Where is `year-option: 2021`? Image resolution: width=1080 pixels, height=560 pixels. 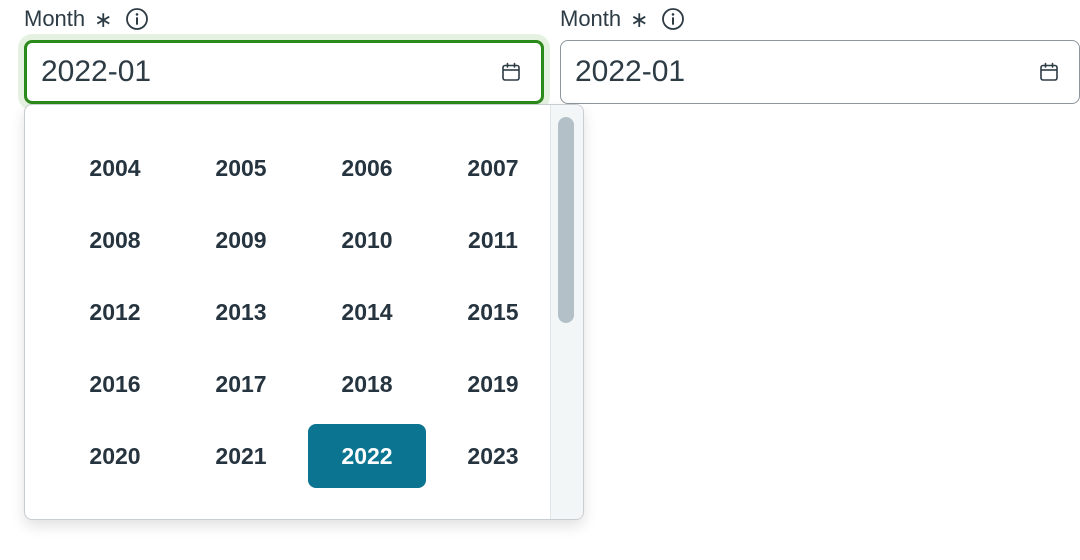
year-option: 2021 is located at coordinates (241, 456).